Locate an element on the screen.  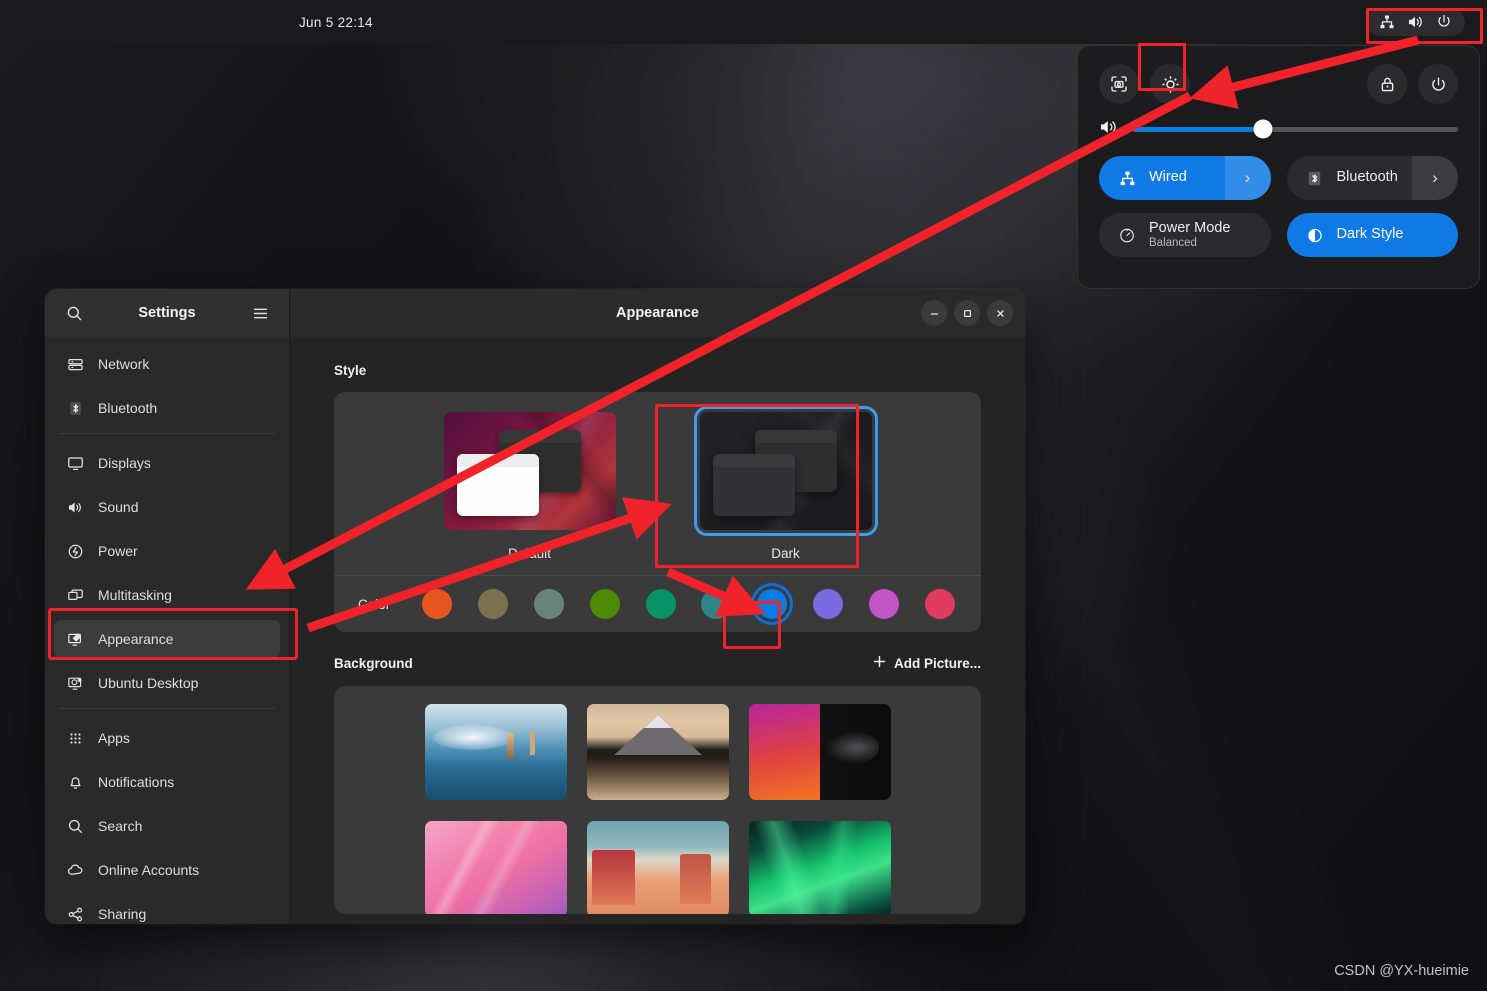
bluetooth-tile-main: Bluetooth is located at coordinates (1350, 178).